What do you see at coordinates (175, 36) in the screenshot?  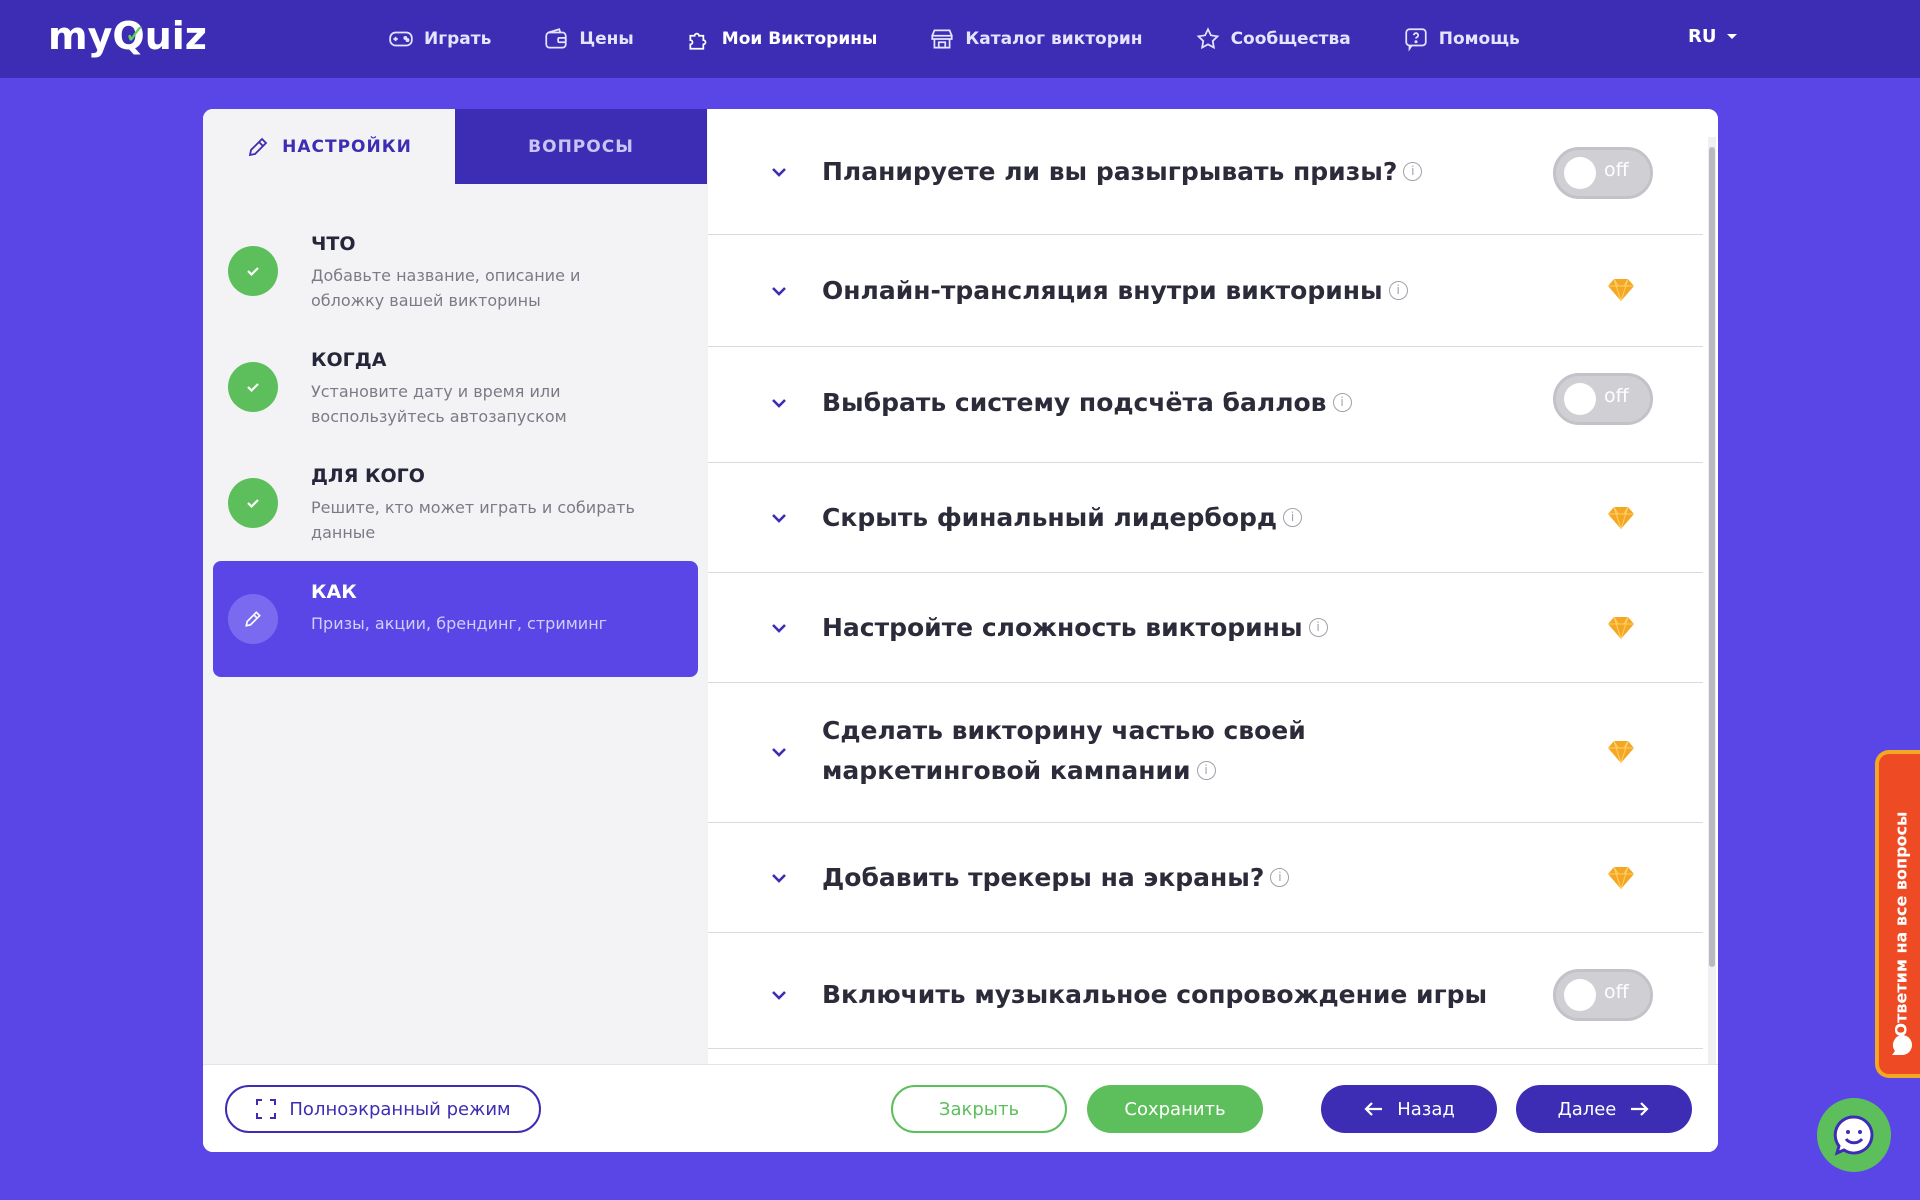 I see `logo-text-suffix: uiz` at bounding box center [175, 36].